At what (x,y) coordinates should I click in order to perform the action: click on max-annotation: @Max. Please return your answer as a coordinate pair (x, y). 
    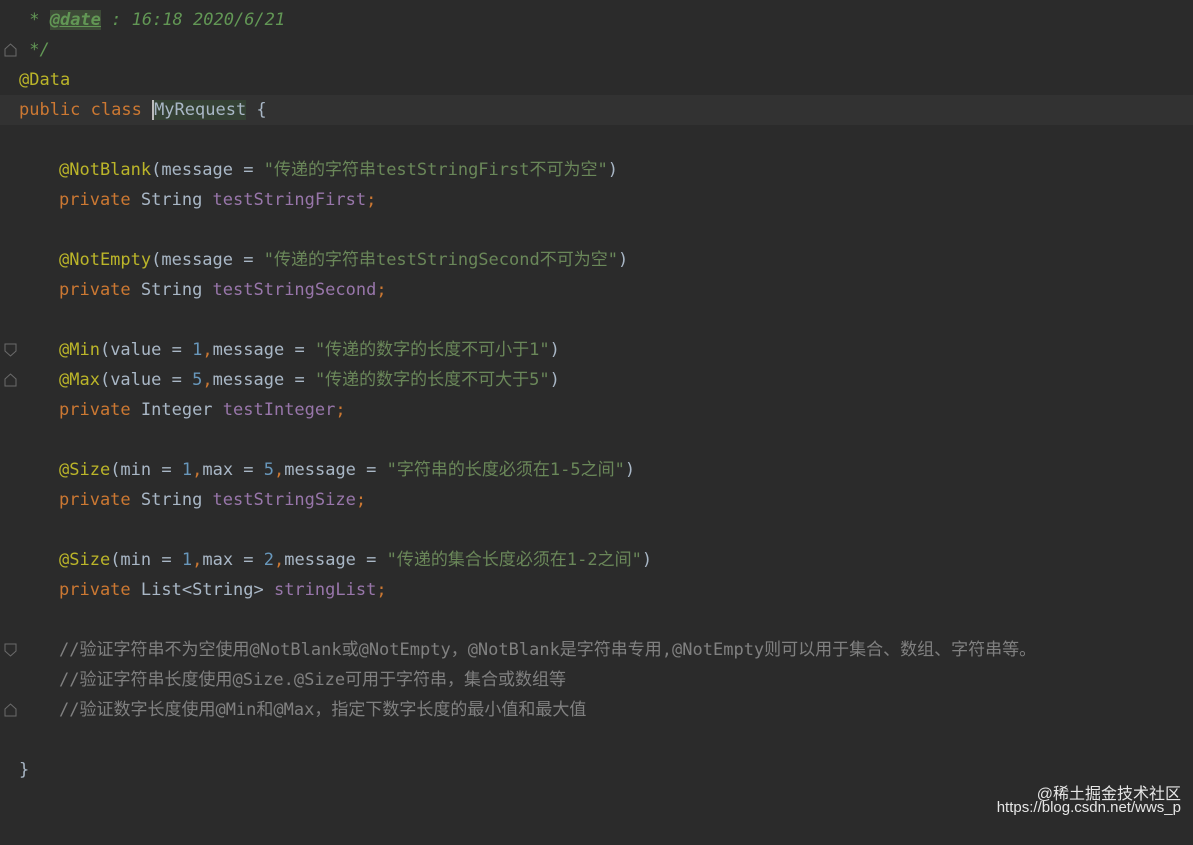
    Looking at the image, I should click on (79, 380).